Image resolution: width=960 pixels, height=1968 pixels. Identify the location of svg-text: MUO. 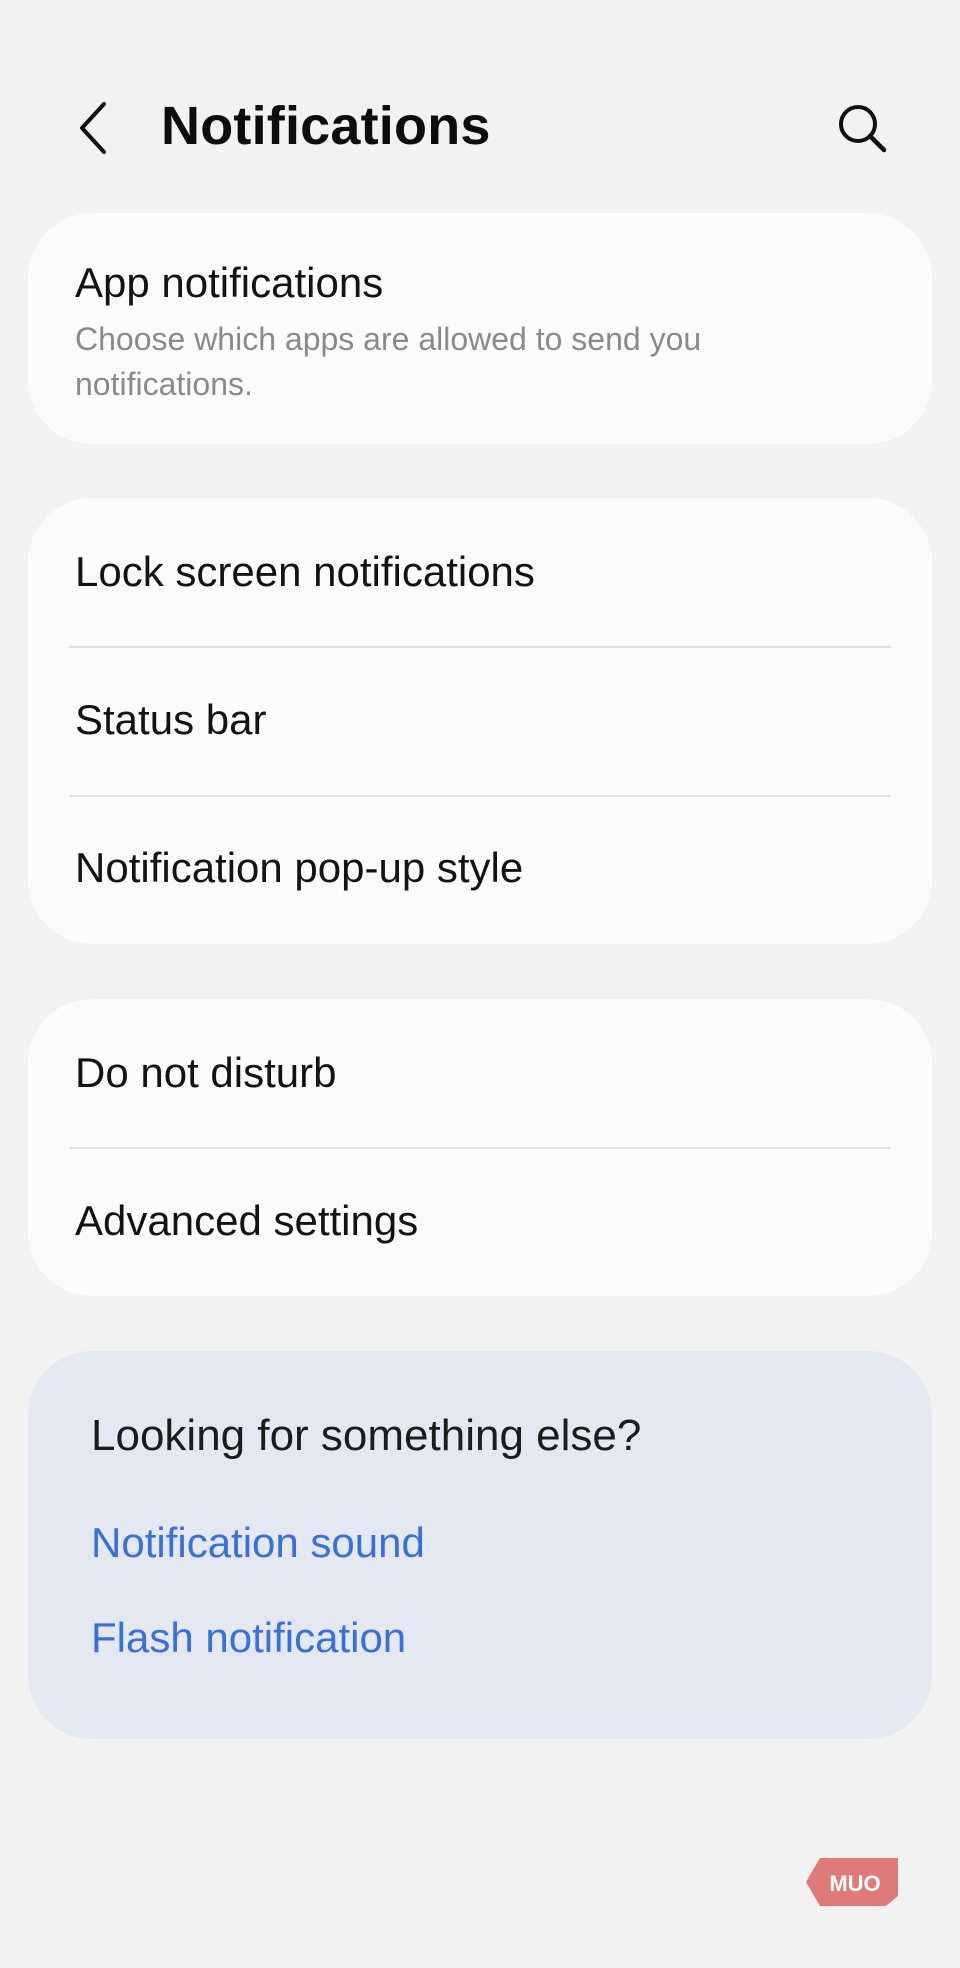
(854, 1883).